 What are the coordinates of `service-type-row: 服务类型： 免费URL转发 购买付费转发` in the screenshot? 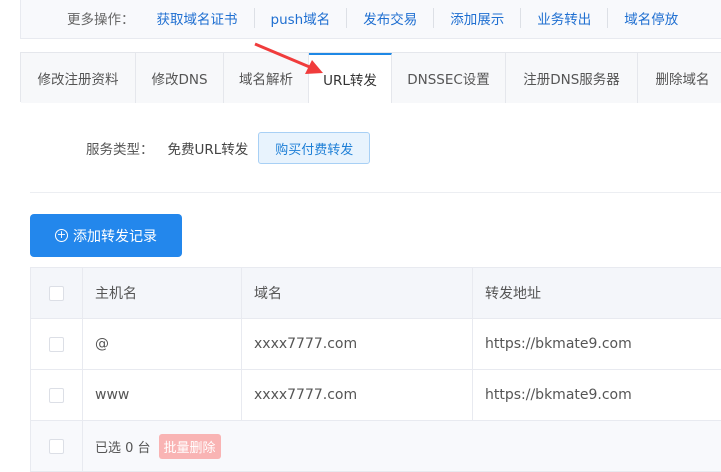 It's located at (228, 148).